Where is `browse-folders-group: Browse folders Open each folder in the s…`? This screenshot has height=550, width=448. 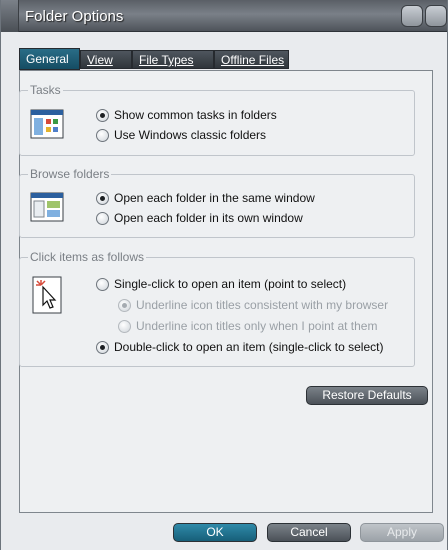 browse-folders-group: Browse folders Open each folder in the s… is located at coordinates (217, 202).